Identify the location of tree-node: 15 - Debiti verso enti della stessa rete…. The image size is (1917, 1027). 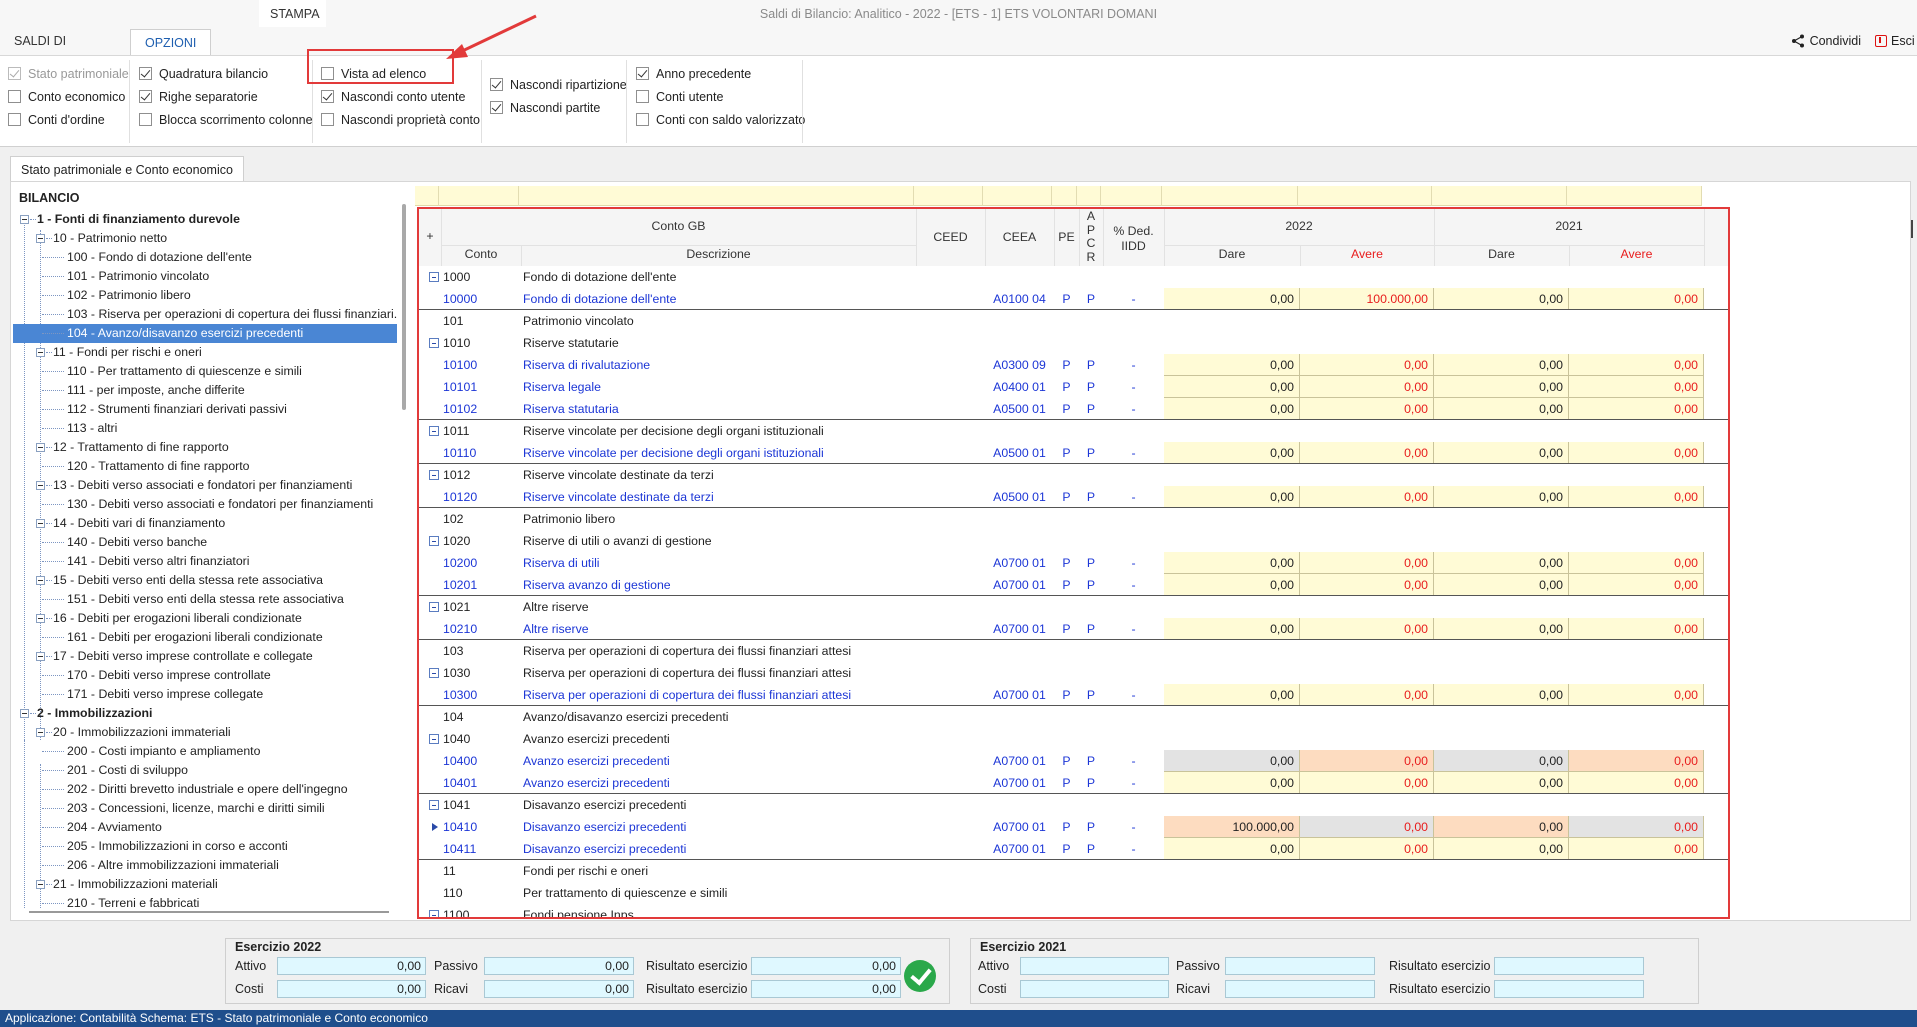
(205, 580).